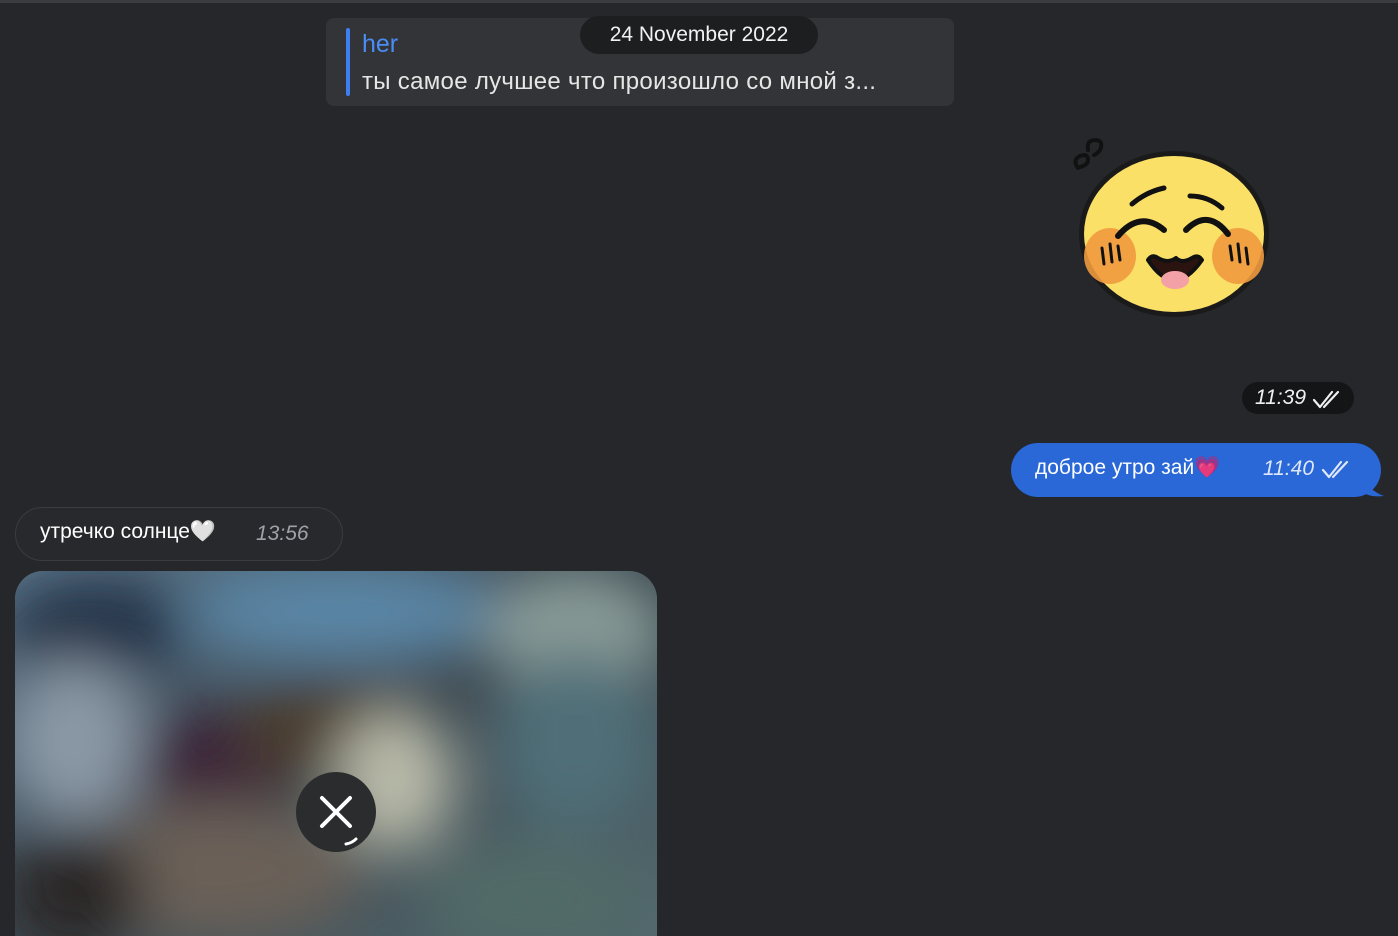 The width and height of the screenshot is (1398, 936). I want to click on date-separator: 24 November 2022, so click(699, 35).